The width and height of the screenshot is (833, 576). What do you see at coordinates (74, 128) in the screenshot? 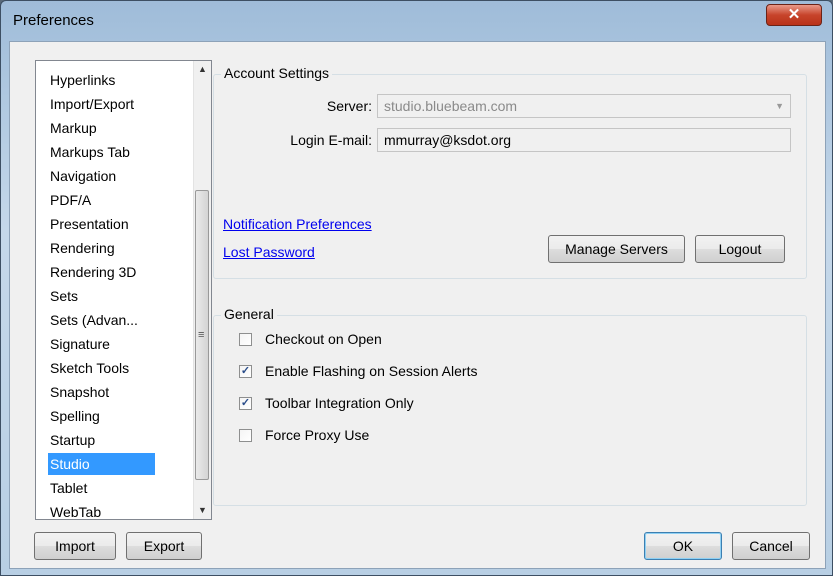
I see `list-item-markup: Markup` at bounding box center [74, 128].